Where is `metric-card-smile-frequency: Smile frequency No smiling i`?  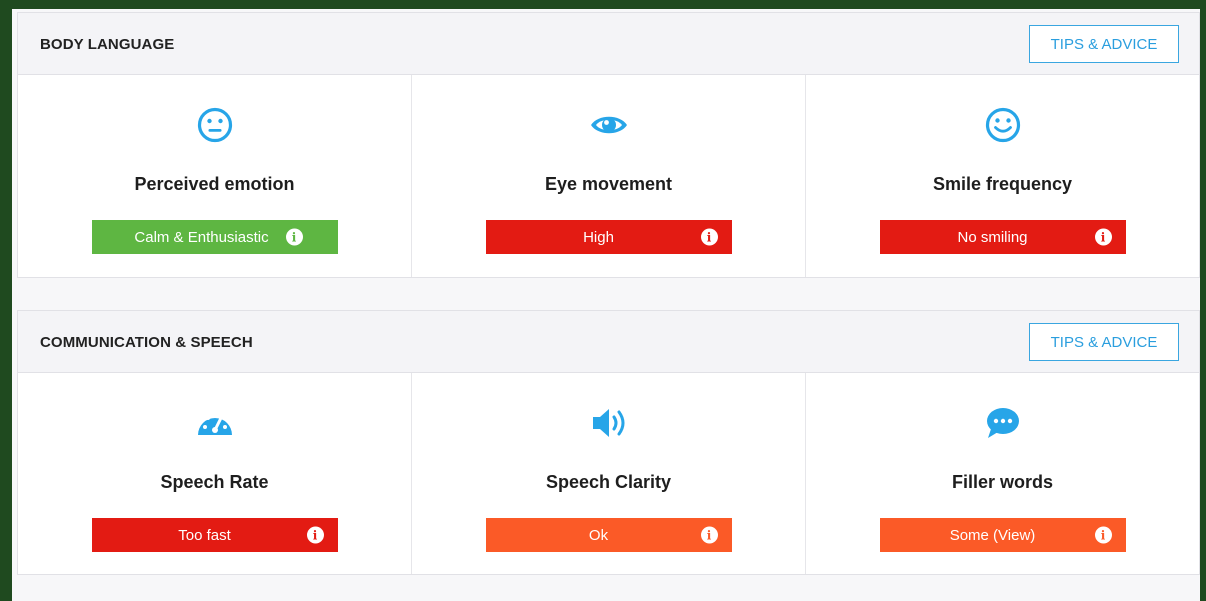
metric-card-smile-frequency: Smile frequency No smiling i is located at coordinates (1002, 176).